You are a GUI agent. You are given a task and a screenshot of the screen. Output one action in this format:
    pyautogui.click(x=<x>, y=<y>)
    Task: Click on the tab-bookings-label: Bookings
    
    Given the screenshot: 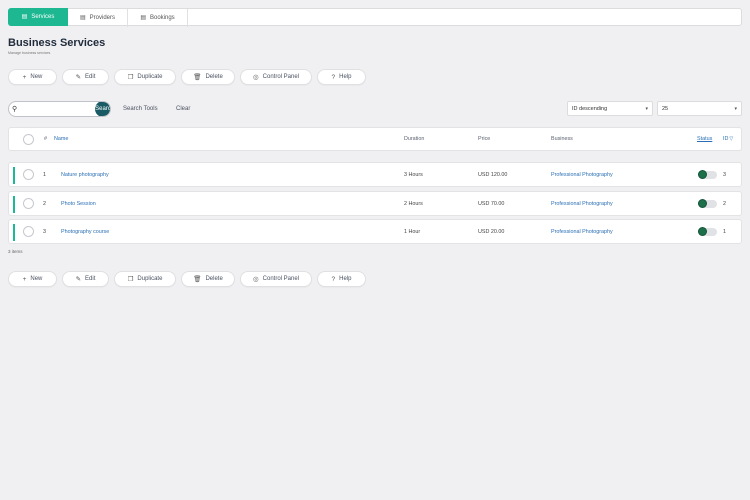 What is the action you would take?
    pyautogui.click(x=162, y=18)
    